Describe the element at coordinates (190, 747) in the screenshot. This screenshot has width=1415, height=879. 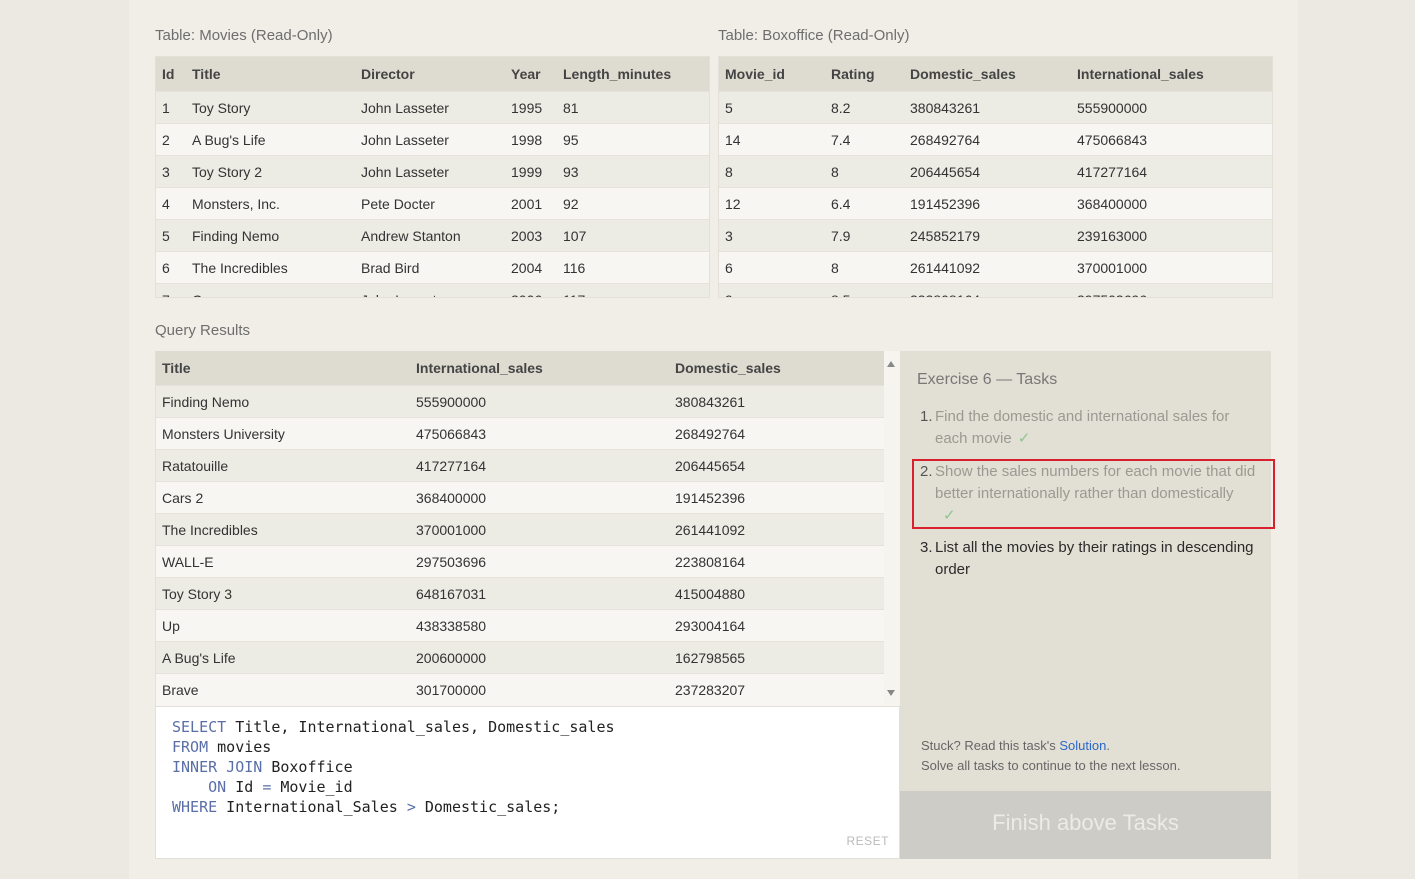
I see `sql-keyword: FROM` at that location.